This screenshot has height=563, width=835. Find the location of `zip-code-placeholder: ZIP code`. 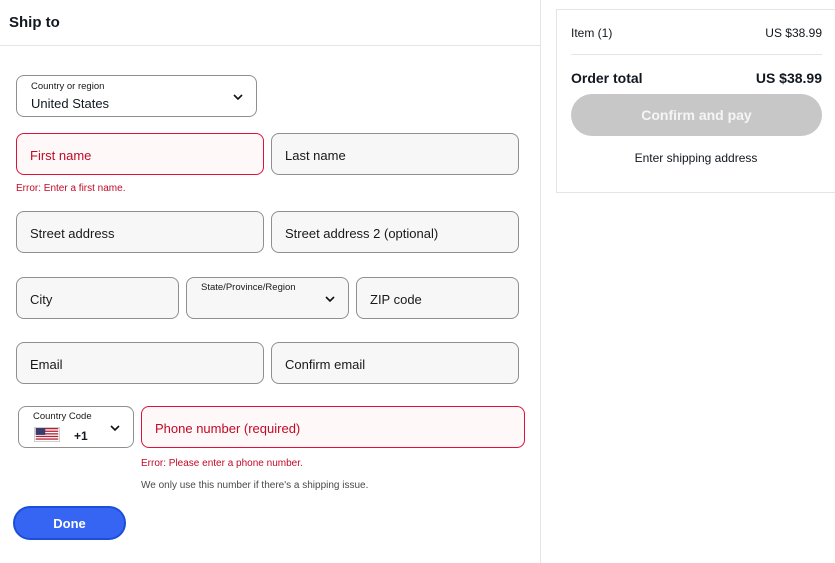

zip-code-placeholder: ZIP code is located at coordinates (396, 299).